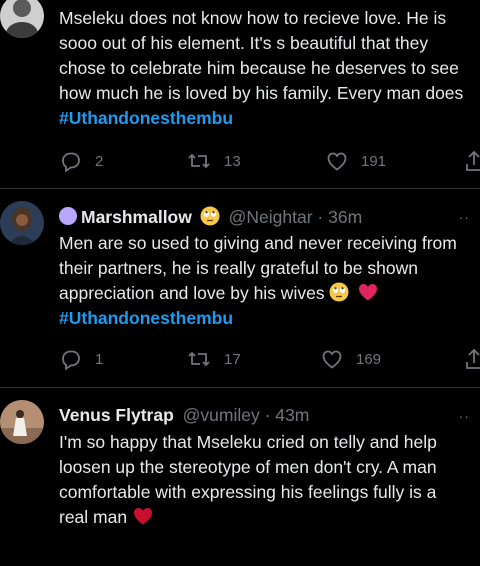 Image resolution: width=480 pixels, height=566 pixels. Describe the element at coordinates (116, 415) in the screenshot. I see `author-name: Venus Flytrap` at that location.